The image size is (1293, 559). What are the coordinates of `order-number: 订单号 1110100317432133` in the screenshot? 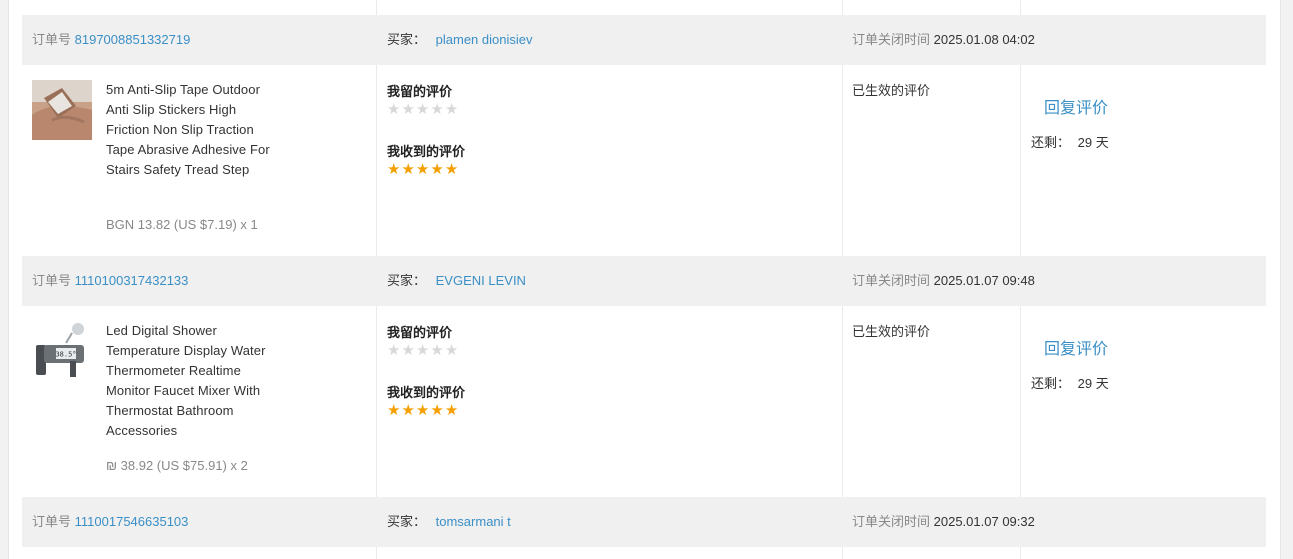 It's located at (110, 281).